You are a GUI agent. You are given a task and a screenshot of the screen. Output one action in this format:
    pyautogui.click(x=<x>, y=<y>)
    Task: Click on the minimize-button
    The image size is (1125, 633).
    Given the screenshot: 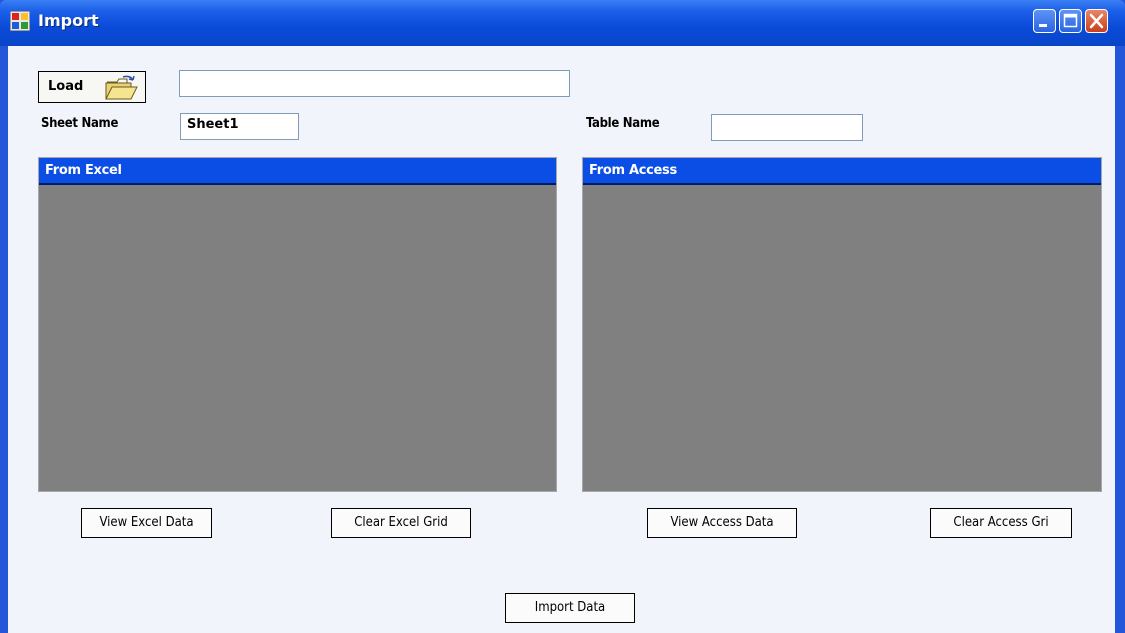 What is the action you would take?
    pyautogui.click(x=1044, y=21)
    